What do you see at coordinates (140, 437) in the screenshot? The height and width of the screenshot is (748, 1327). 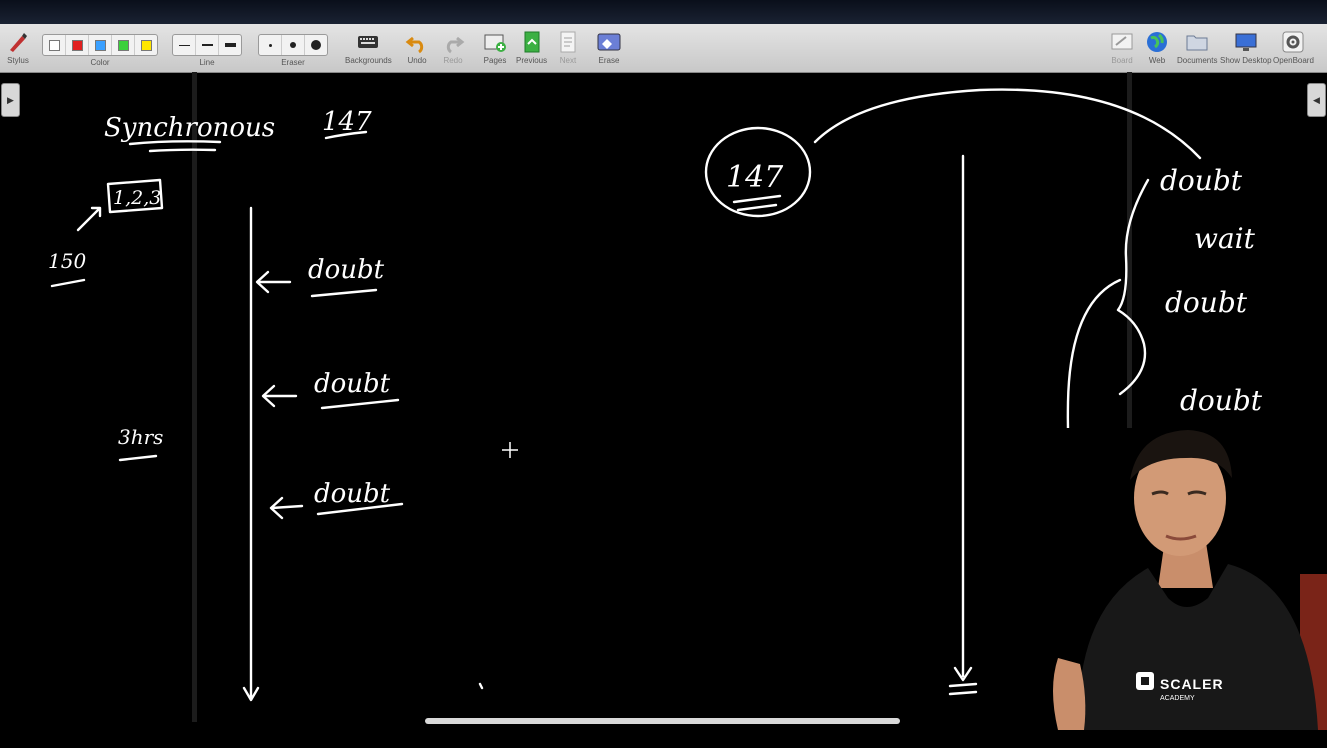 I see `num-3hrs: 3hrs` at bounding box center [140, 437].